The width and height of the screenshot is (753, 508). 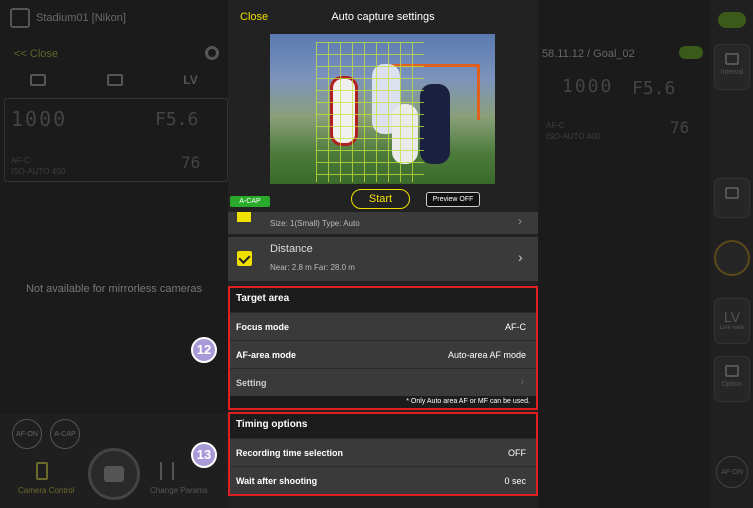 I want to click on modal-title: Auto capture settings, so click(x=383, y=17).